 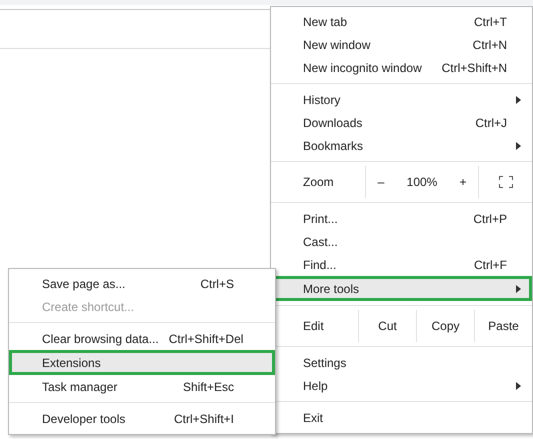 What do you see at coordinates (142, 418) in the screenshot?
I see `menu-item: Developer tools Ctrl+Shift+I` at bounding box center [142, 418].